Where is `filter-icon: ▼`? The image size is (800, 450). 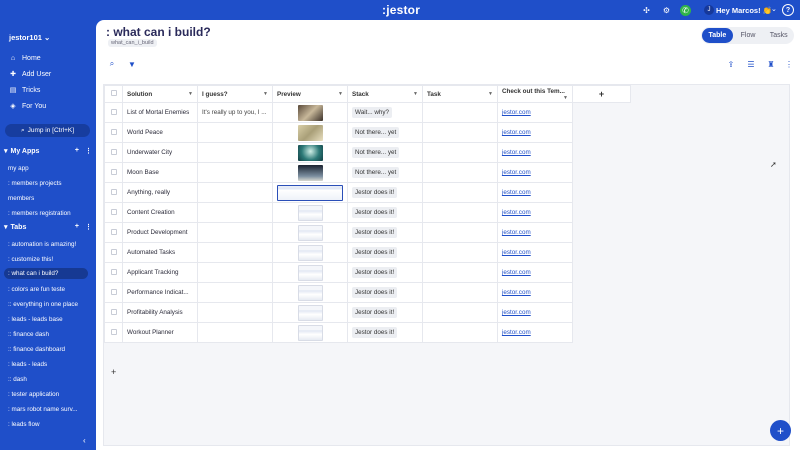 filter-icon: ▼ is located at coordinates (132, 64).